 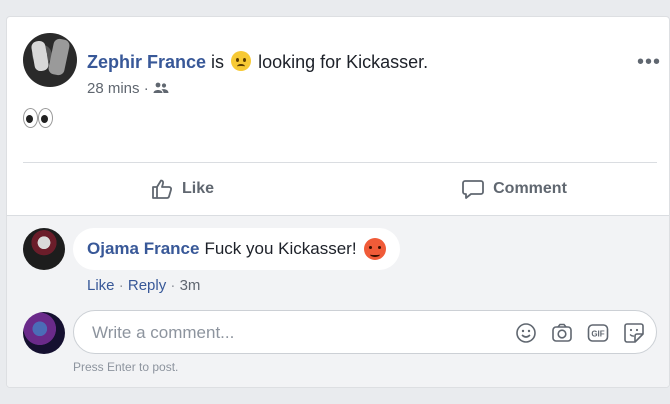 What do you see at coordinates (147, 285) in the screenshot?
I see `comment-reply-link: Reply` at bounding box center [147, 285].